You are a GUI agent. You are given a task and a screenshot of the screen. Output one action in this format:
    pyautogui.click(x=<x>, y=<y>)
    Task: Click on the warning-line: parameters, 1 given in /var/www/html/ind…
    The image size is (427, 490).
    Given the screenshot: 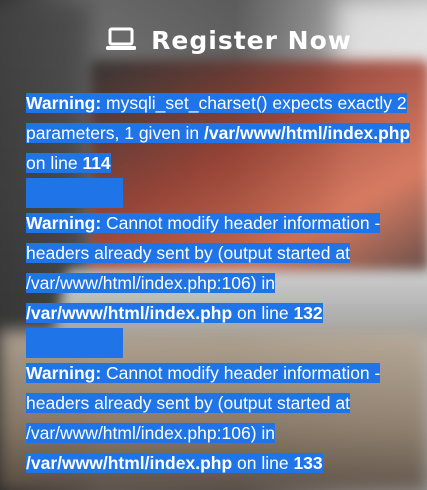 What is the action you would take?
    pyautogui.click(x=218, y=133)
    